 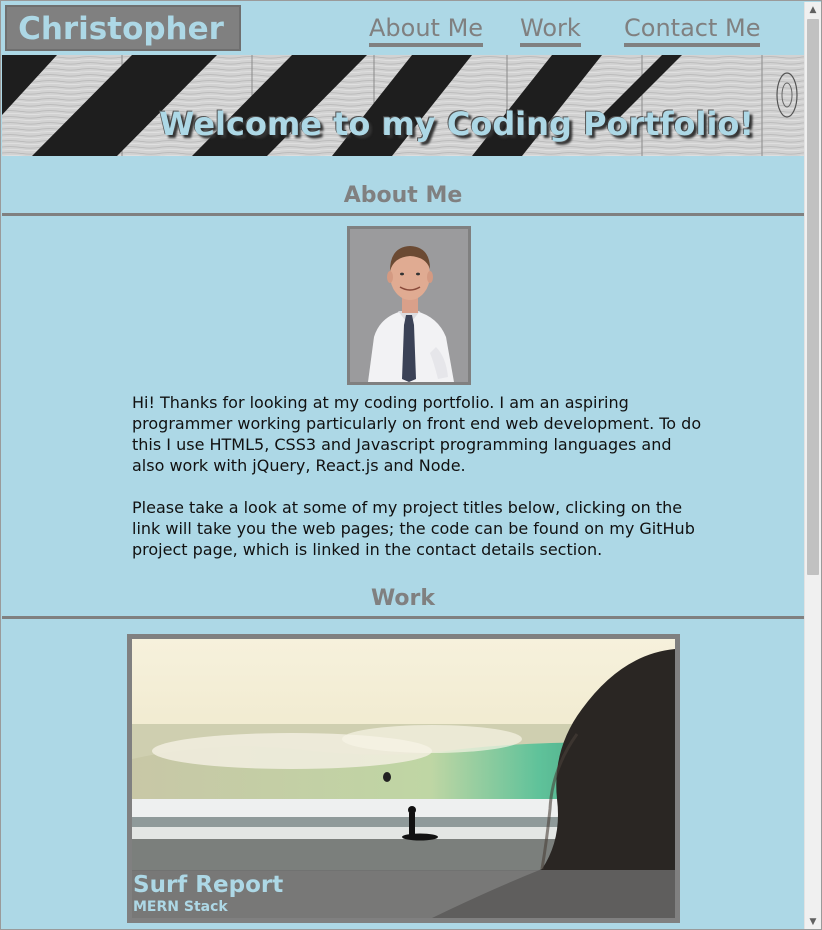 I want to click on vertical-scrollbar: ▲ ▼, so click(x=812, y=465).